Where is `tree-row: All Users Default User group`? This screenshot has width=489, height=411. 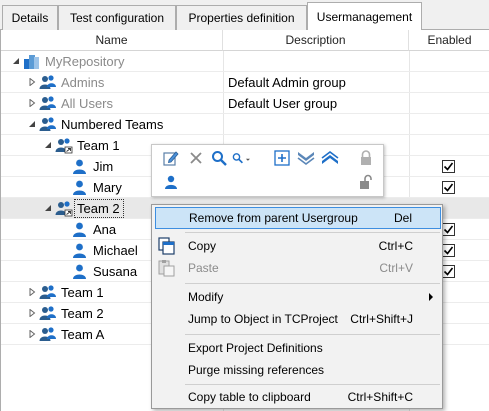
tree-row: All Users Default User group is located at coordinates (245, 103).